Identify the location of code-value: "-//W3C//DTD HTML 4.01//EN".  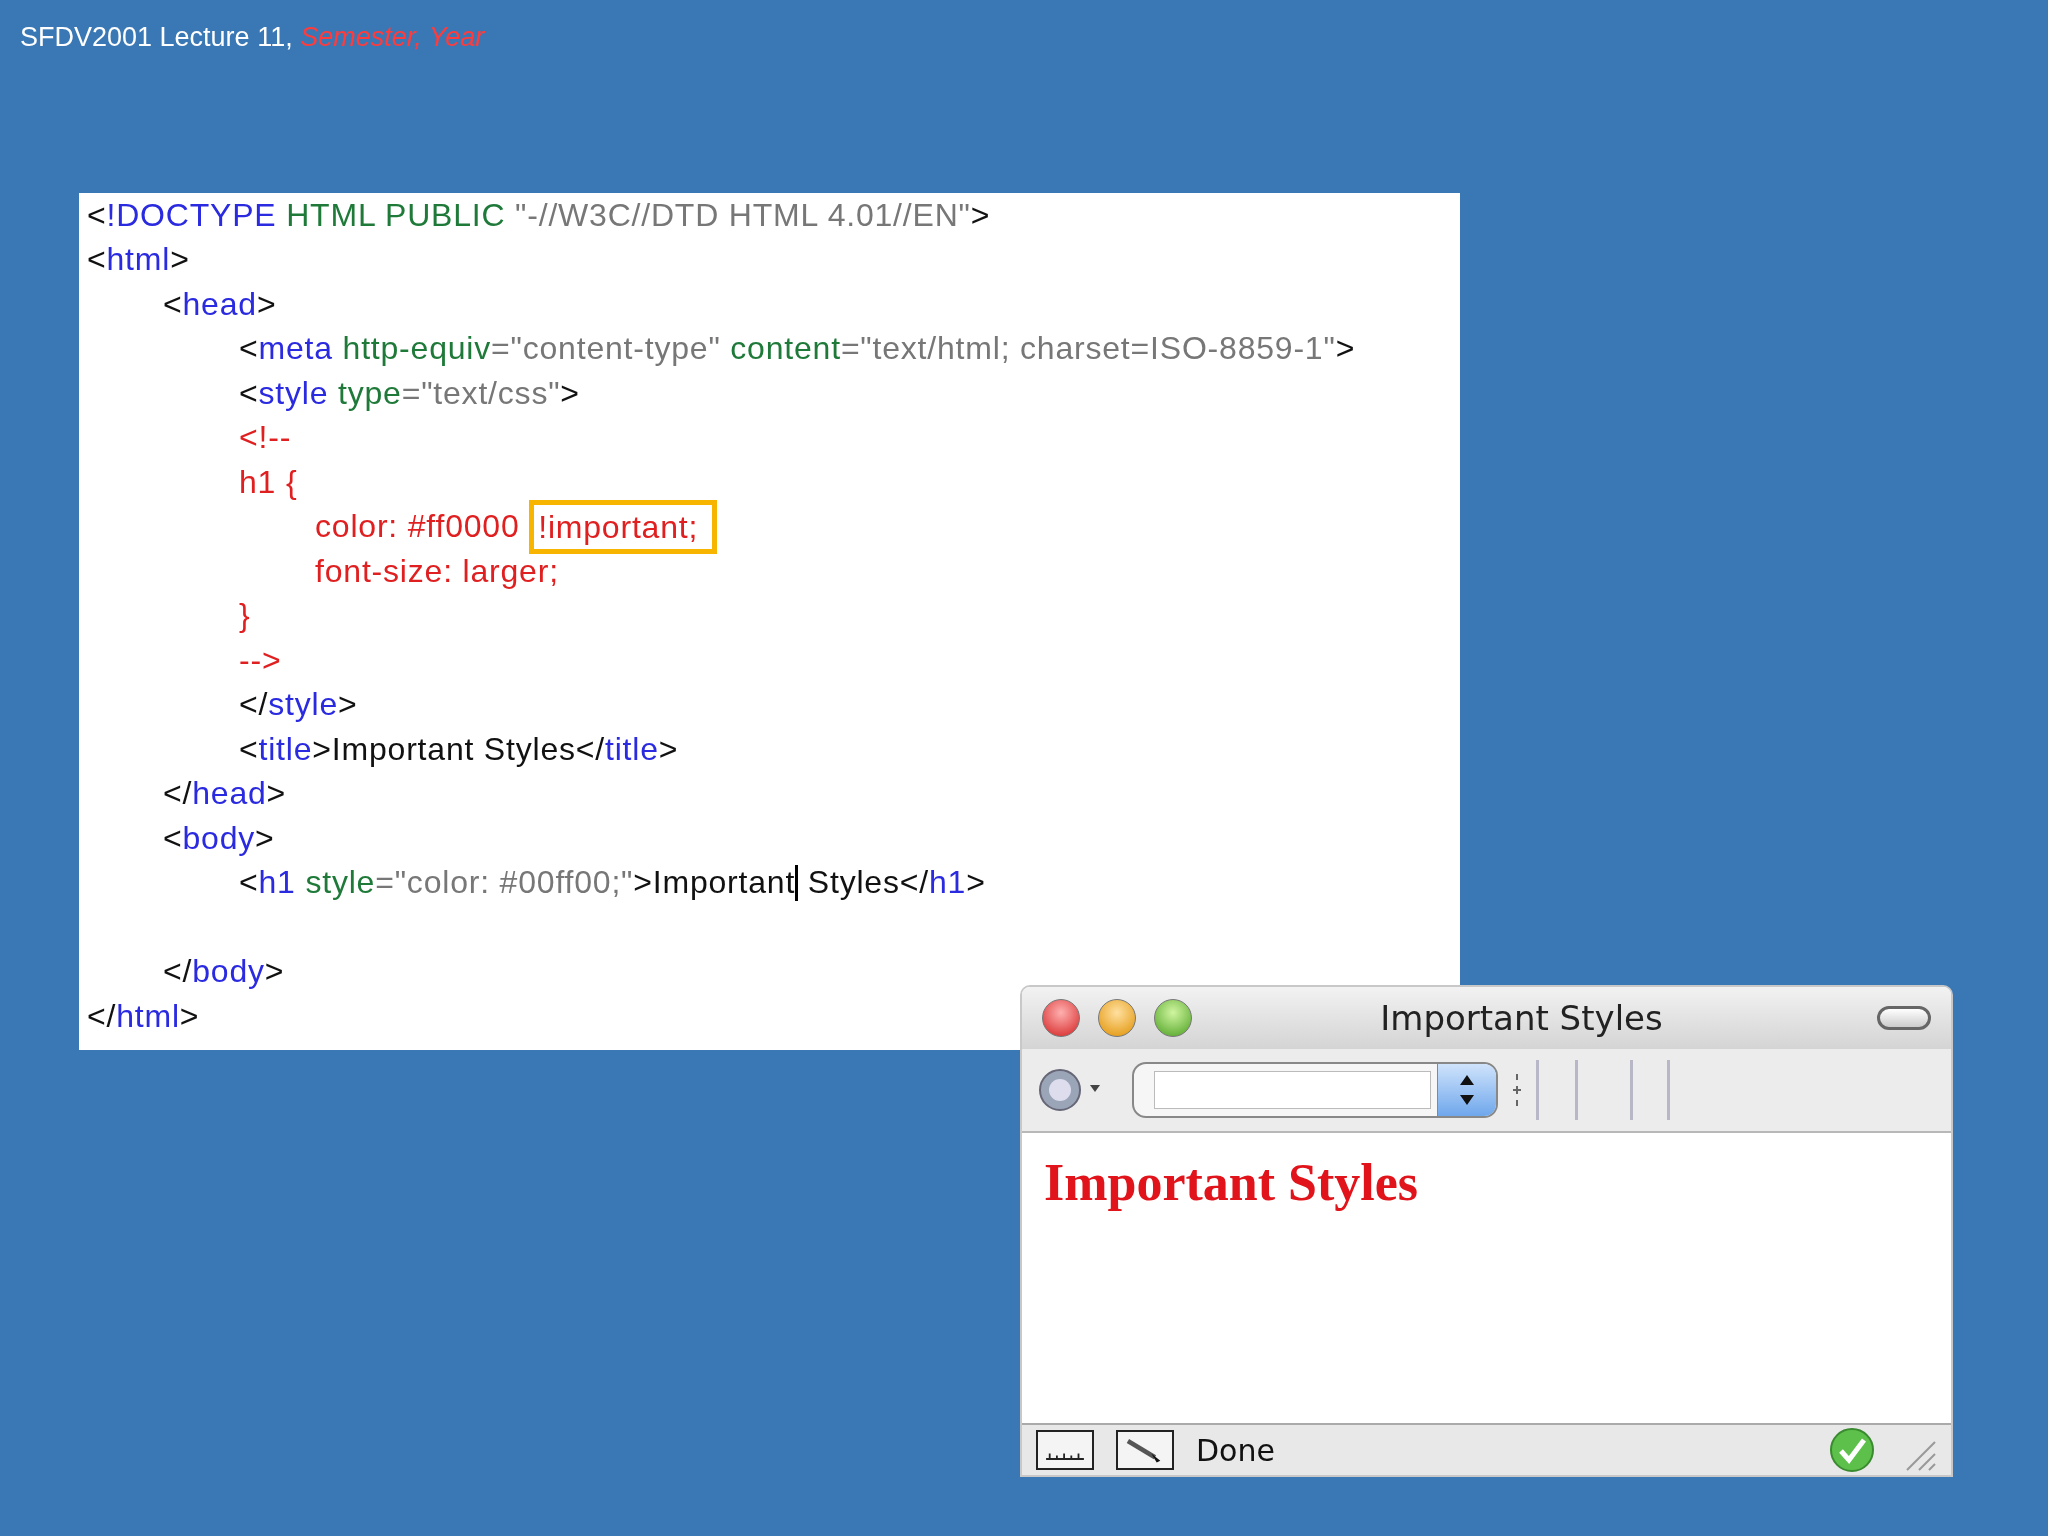
(743, 215).